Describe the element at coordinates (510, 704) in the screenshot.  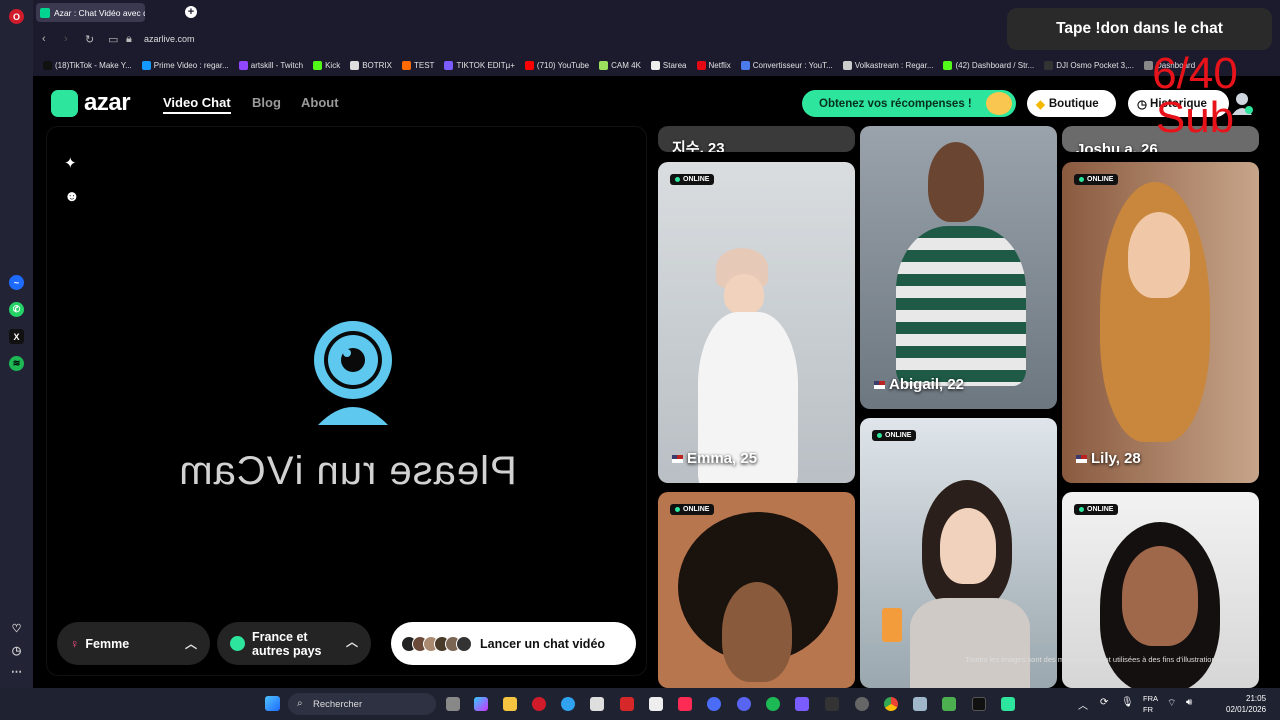
I see `file-explorer-icon` at that location.